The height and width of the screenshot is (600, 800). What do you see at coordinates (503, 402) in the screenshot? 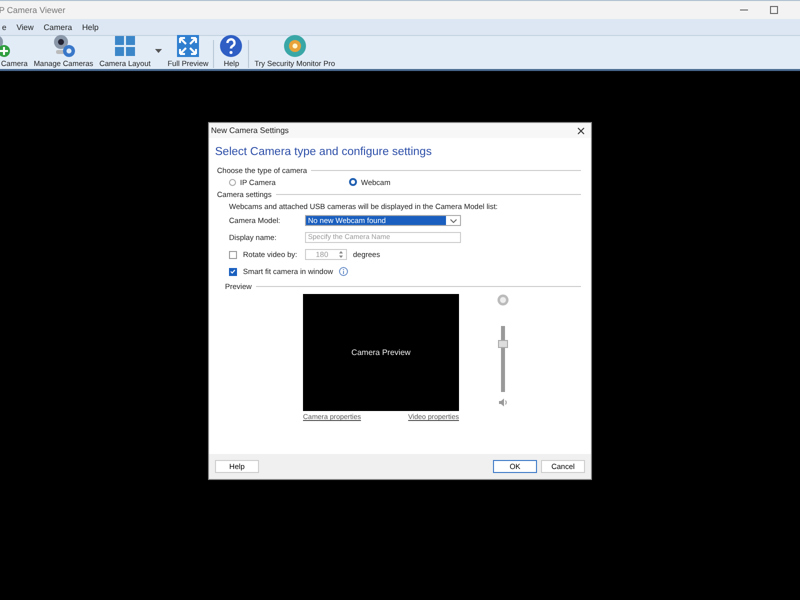
I see `speaker-icon` at bounding box center [503, 402].